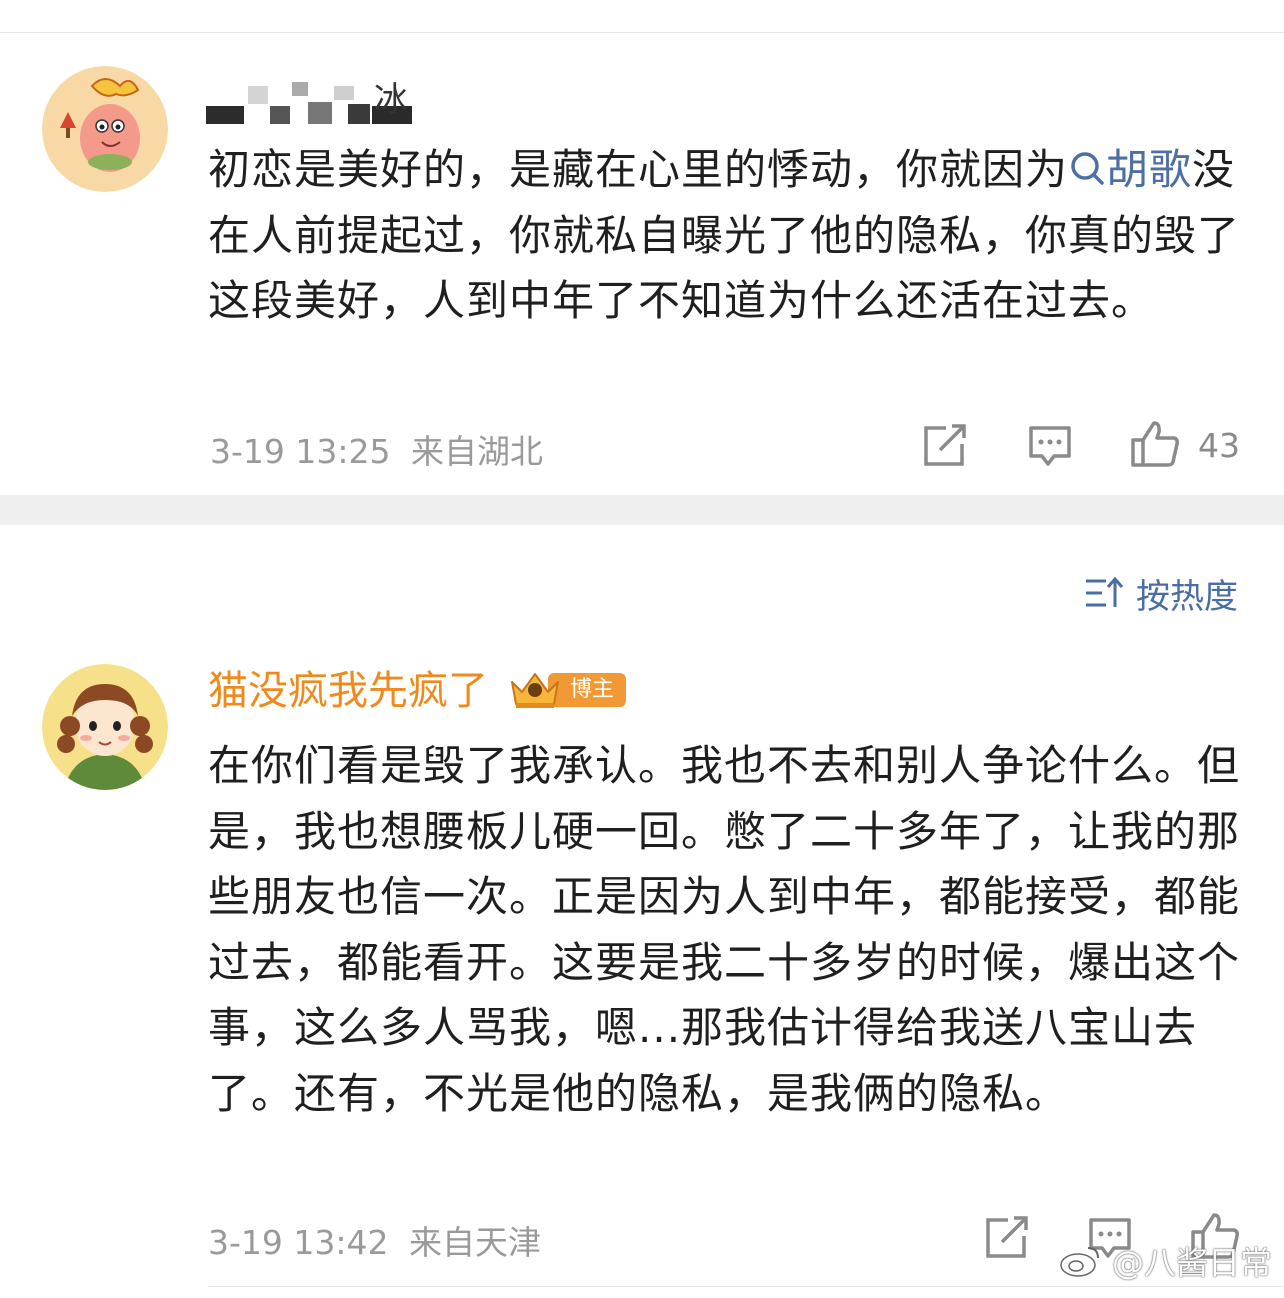 The image size is (1284, 1298). What do you see at coordinates (746, 1286) in the screenshot?
I see `bottom-divider` at bounding box center [746, 1286].